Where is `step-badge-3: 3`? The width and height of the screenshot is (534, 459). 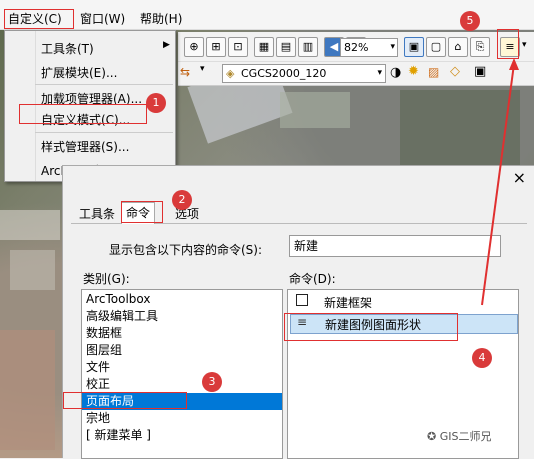
step-badge-3: 3 is located at coordinates (212, 382).